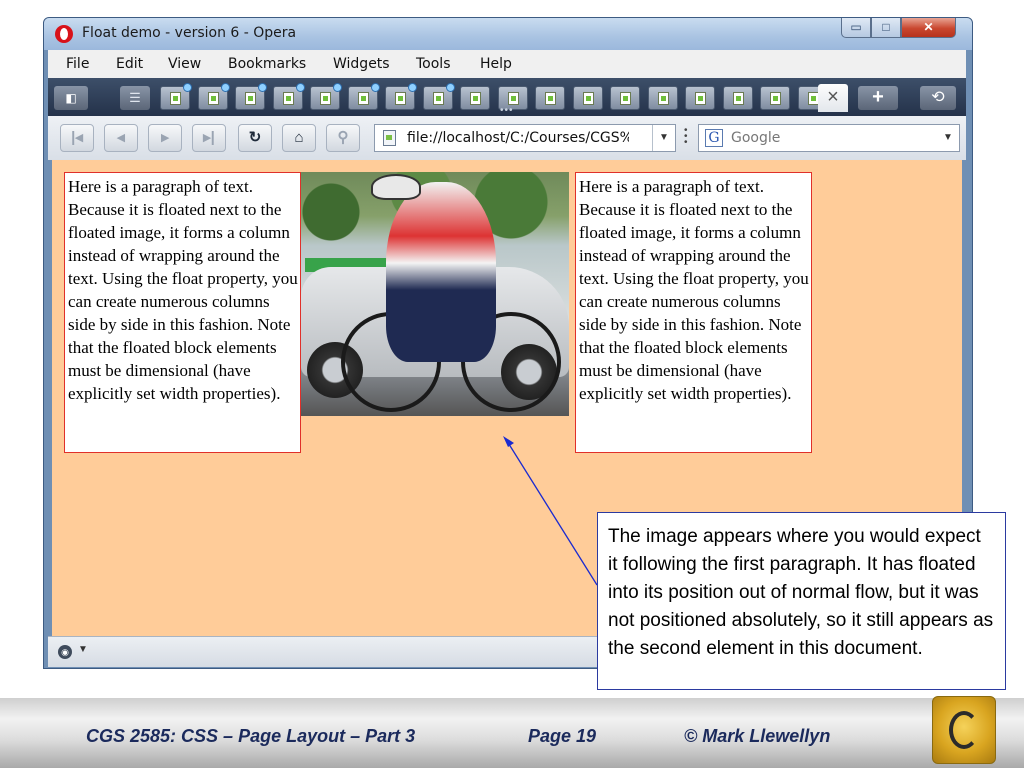  What do you see at coordinates (507, 110) in the screenshot?
I see `more-tabs-indicator: •••` at bounding box center [507, 110].